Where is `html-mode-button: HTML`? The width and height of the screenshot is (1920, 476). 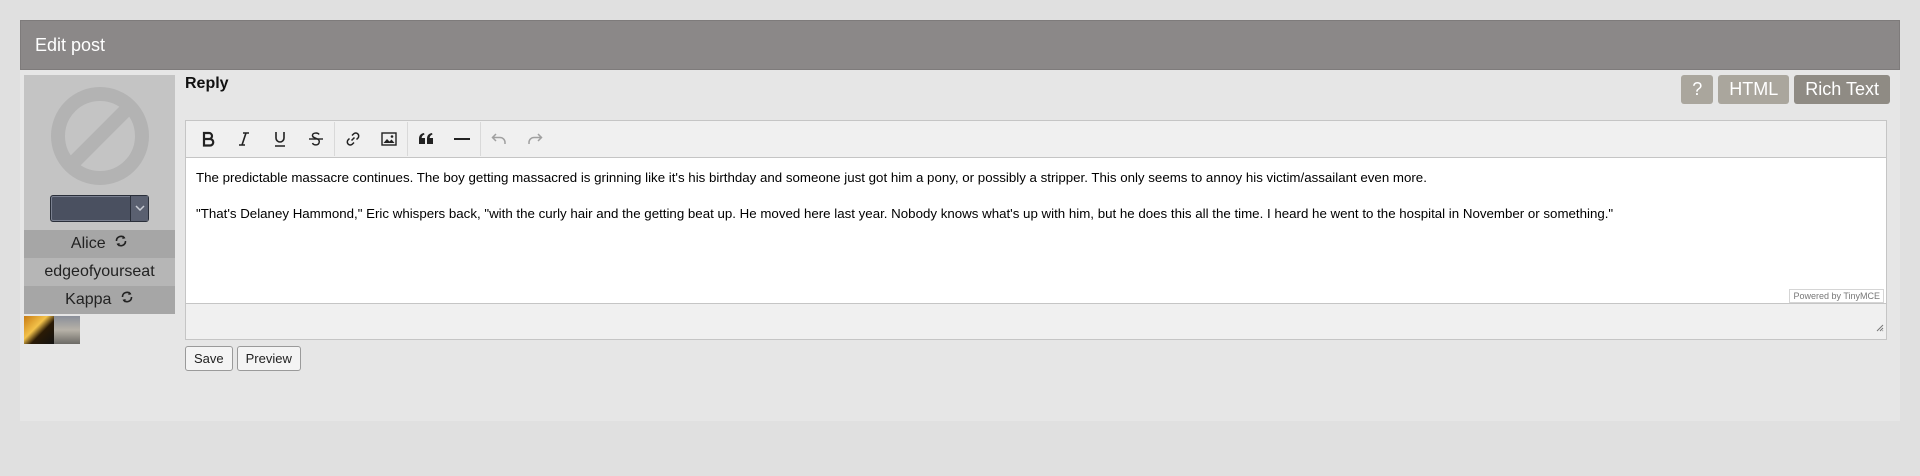 html-mode-button: HTML is located at coordinates (1754, 89).